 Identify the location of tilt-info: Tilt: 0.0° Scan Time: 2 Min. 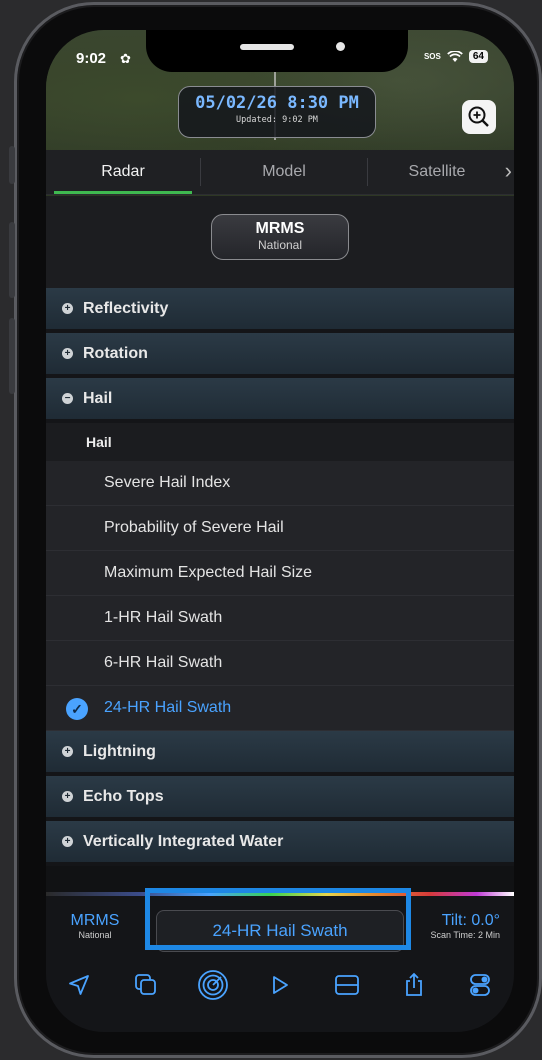
(465, 926).